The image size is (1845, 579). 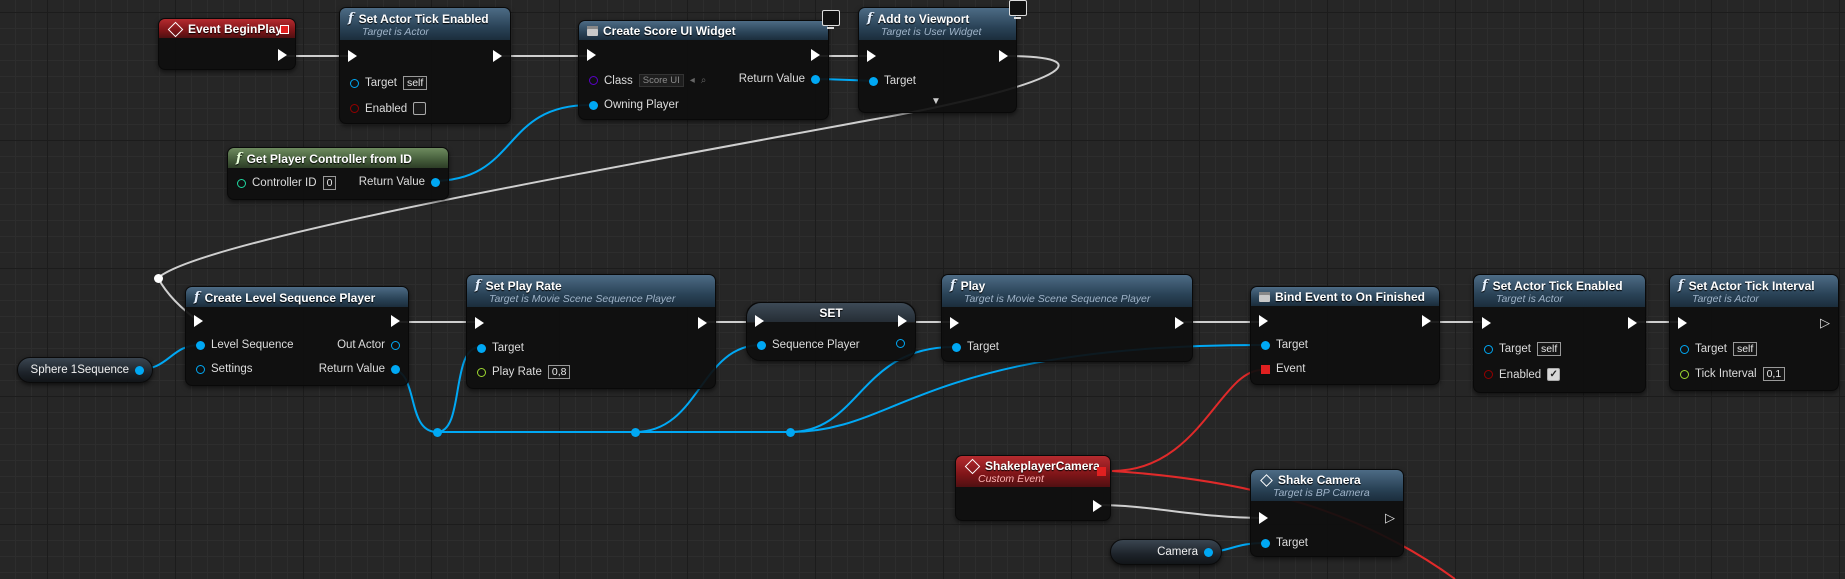 What do you see at coordinates (771, 79) in the screenshot?
I see `return-value-label: Return Value` at bounding box center [771, 79].